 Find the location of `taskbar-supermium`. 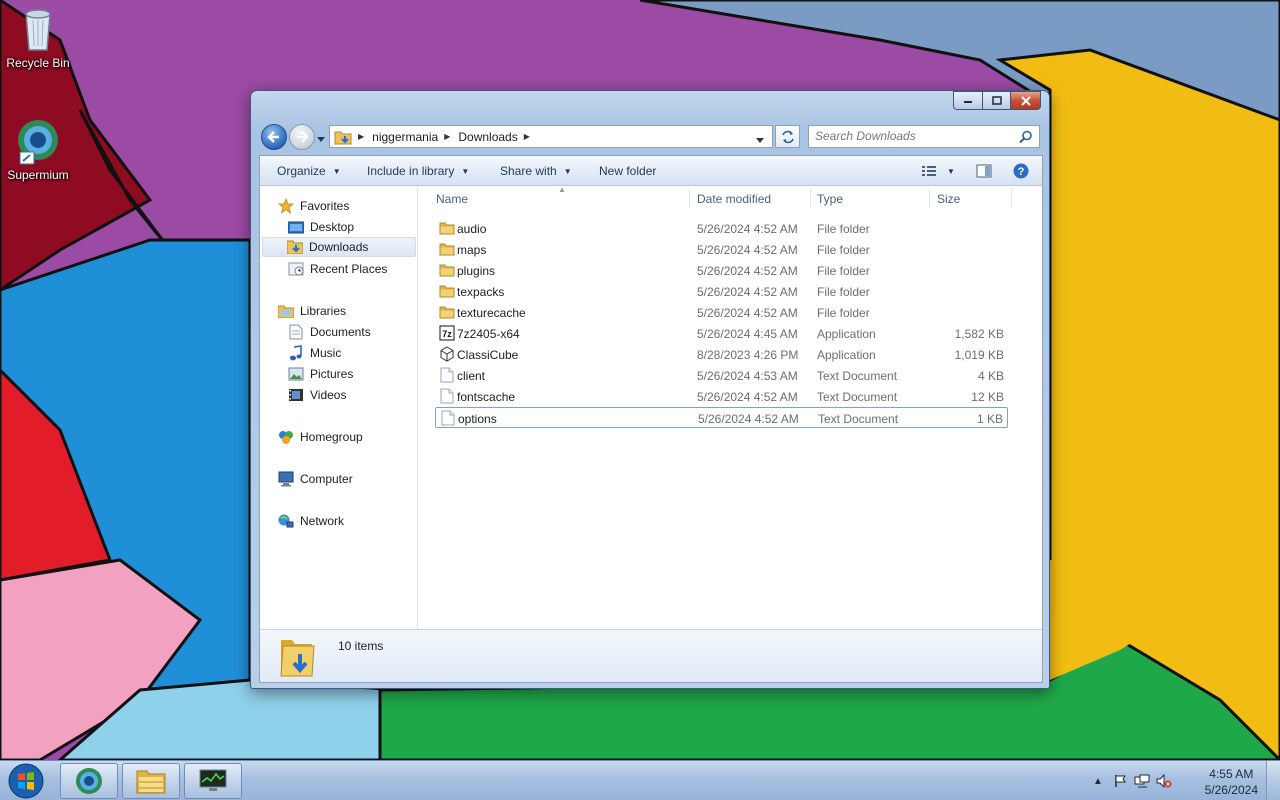

taskbar-supermium is located at coordinates (89, 781).